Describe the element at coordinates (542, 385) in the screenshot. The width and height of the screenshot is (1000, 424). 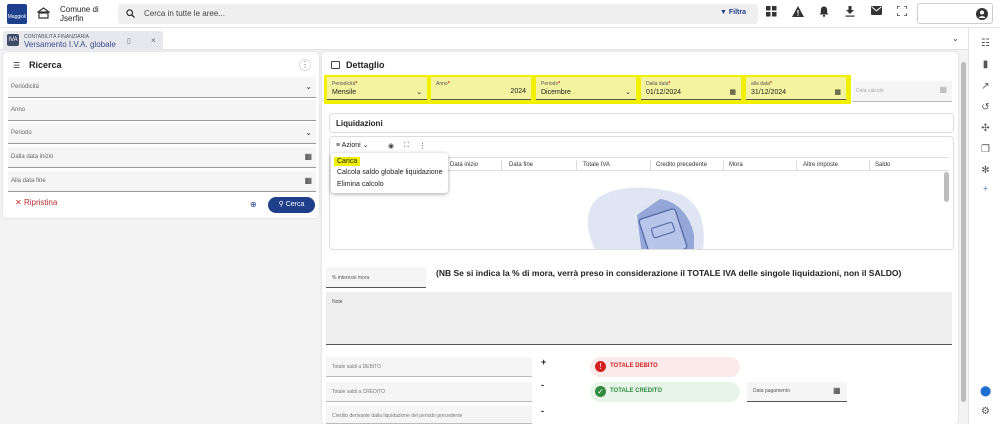
I see `minus-sign: -` at that location.